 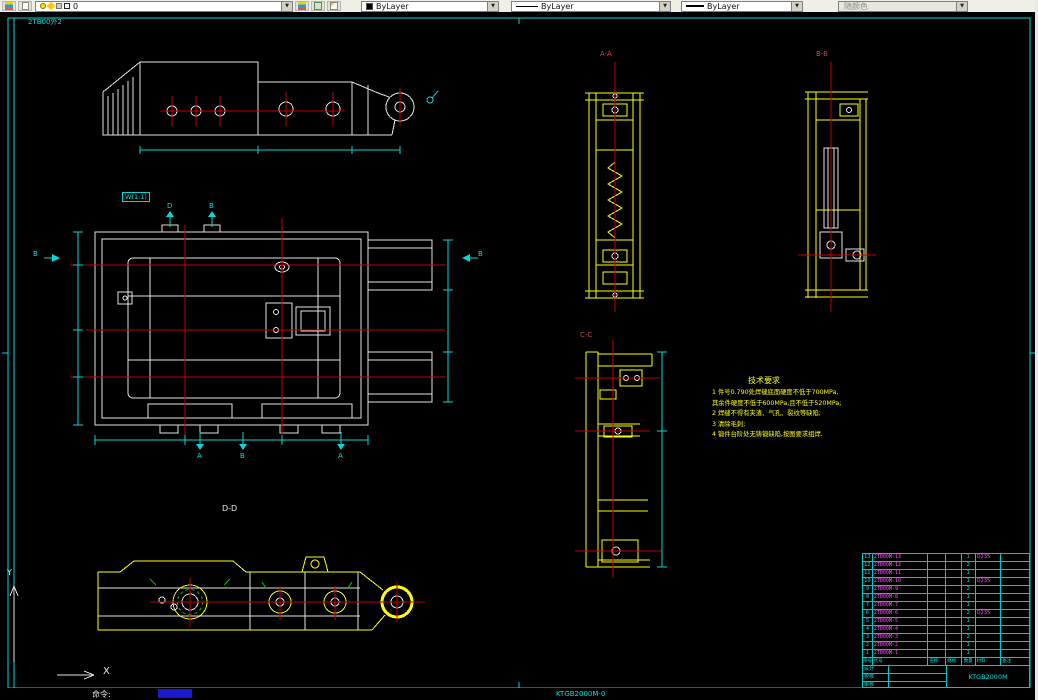 I want to click on bom-cell: 2TB00M-13, so click(x=901, y=557).